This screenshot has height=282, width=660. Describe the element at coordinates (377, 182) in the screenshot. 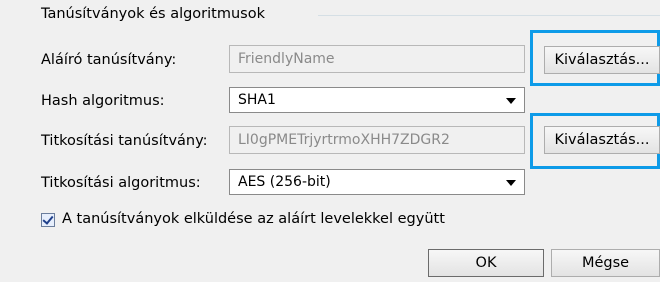

I see `encryption-algo-select: AES (256-bit)` at that location.